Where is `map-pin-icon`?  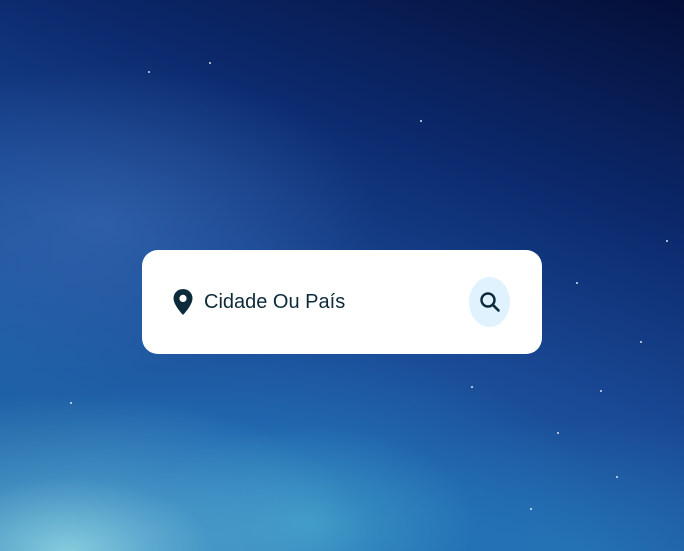
map-pin-icon is located at coordinates (183, 302).